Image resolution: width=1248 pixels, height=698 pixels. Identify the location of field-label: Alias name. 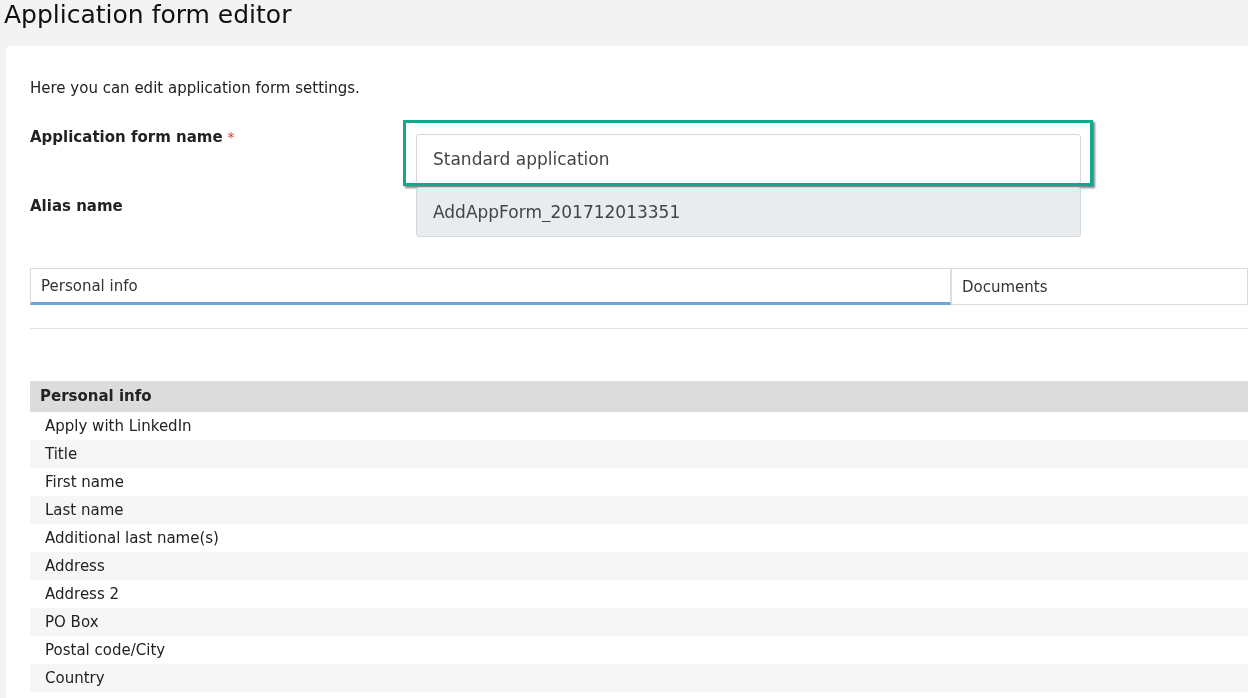
(76, 206).